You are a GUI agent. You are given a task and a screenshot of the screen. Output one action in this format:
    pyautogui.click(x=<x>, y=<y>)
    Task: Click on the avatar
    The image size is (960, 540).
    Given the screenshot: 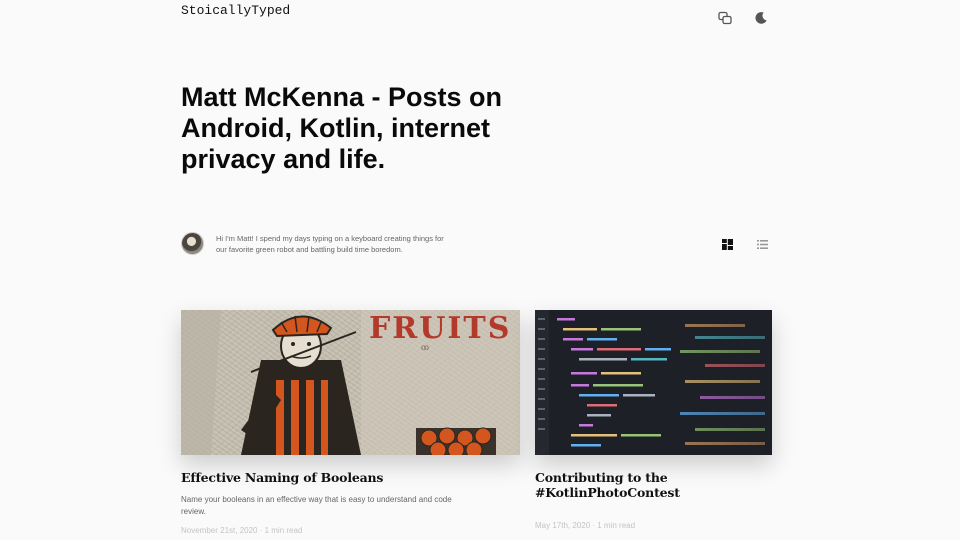 What is the action you would take?
    pyautogui.click(x=192, y=243)
    